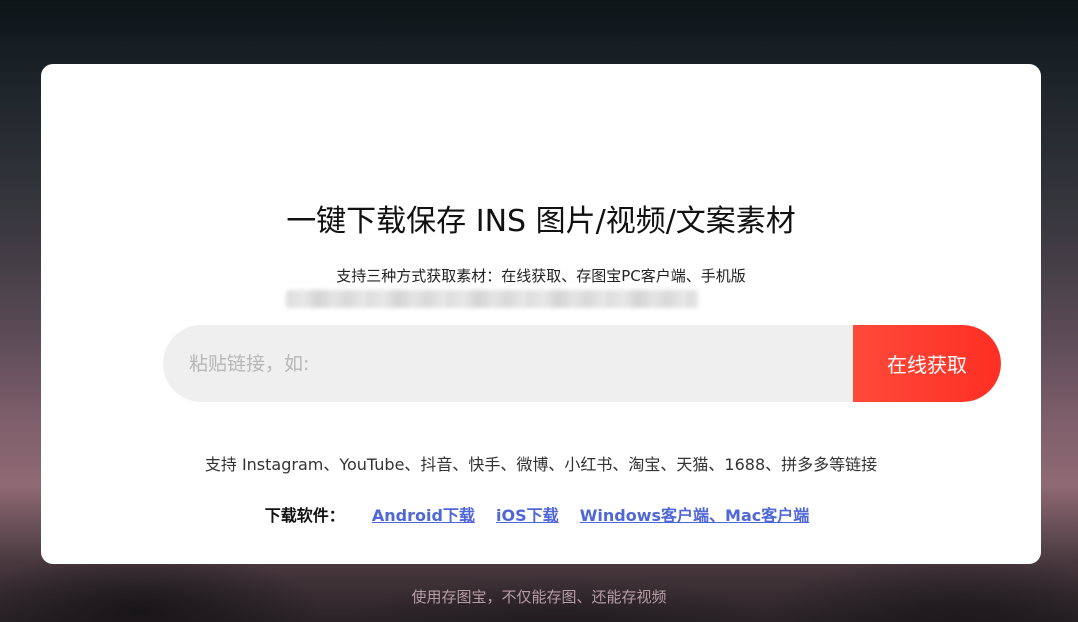 This screenshot has width=1078, height=622. I want to click on search-bar: 在线获取, so click(582, 363).